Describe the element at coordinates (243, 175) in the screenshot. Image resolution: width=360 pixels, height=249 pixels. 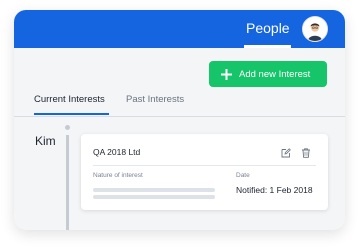
I see `date-label: Date` at that location.